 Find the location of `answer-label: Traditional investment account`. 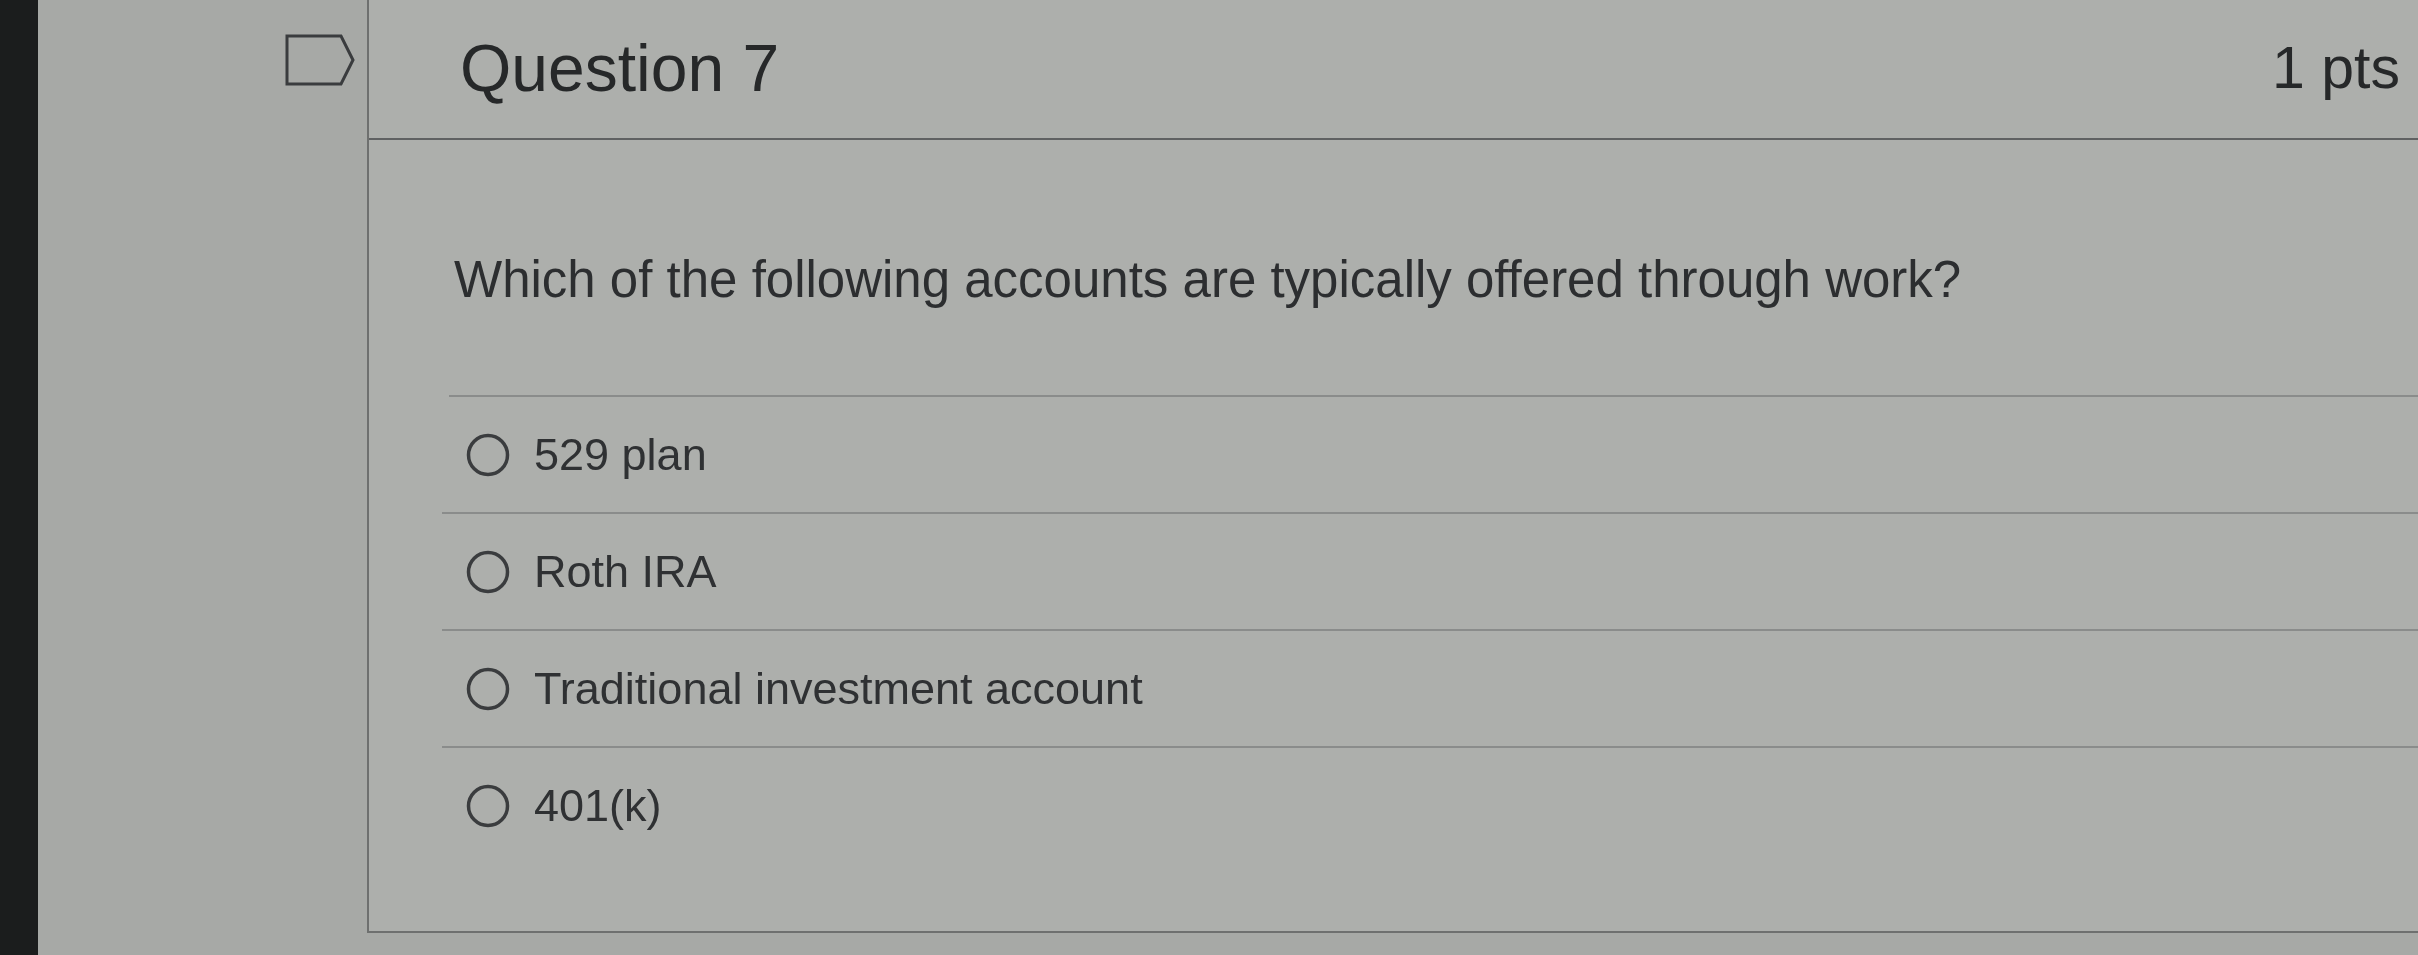

answer-label: Traditional investment account is located at coordinates (838, 688).